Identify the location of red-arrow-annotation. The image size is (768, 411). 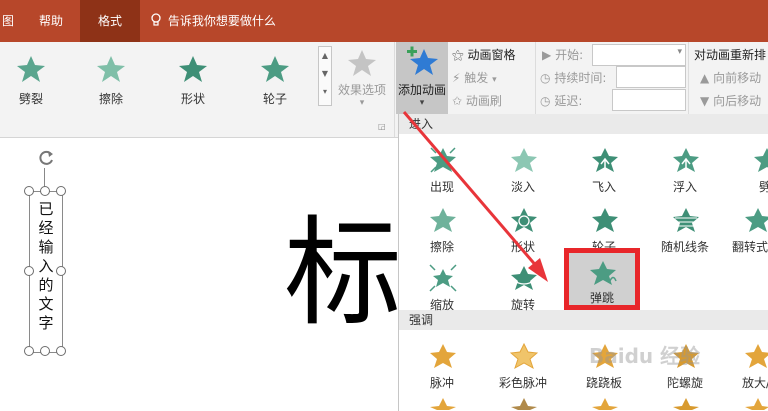
(475, 196).